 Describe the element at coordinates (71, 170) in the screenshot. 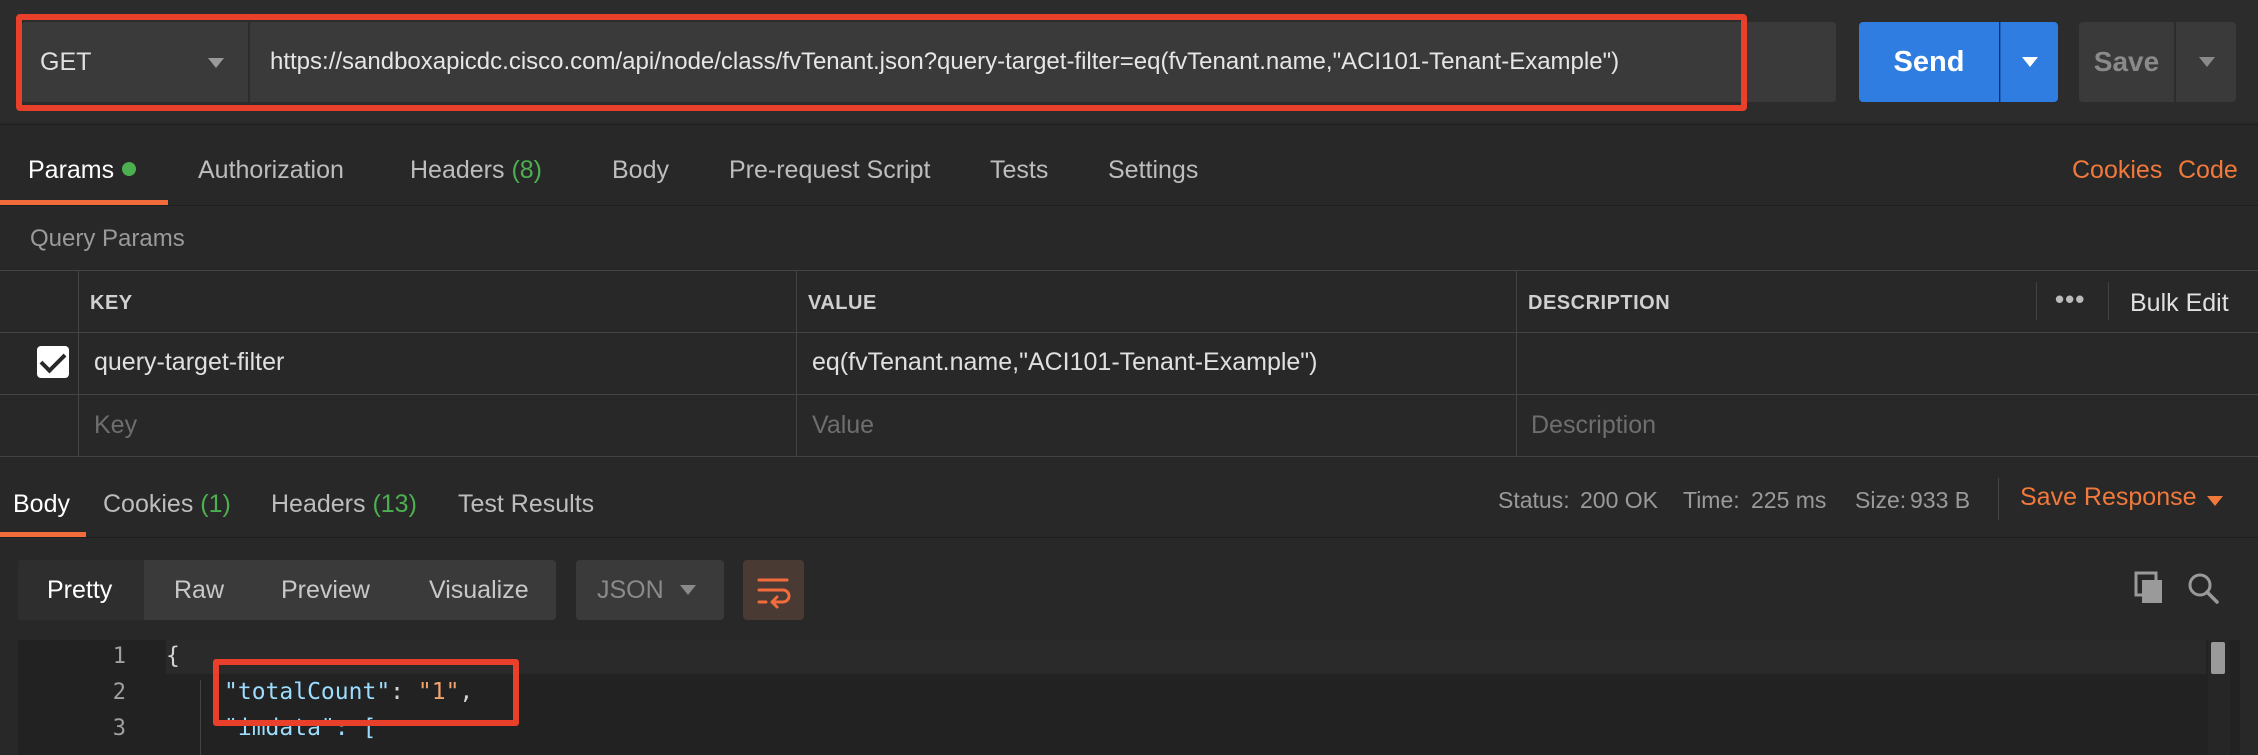

I see `tab-params-label: Params` at that location.